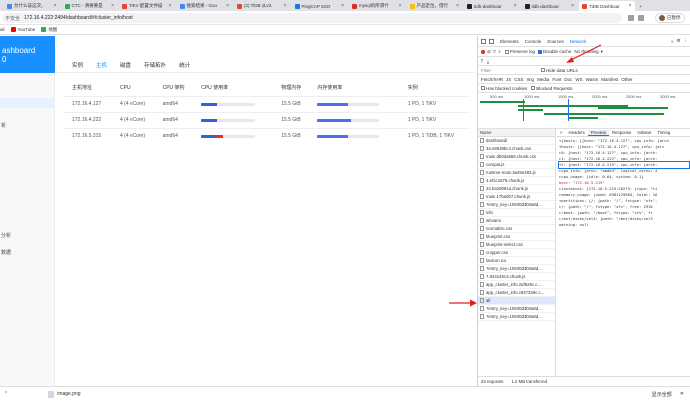 The width and height of the screenshot is (690, 401). What do you see at coordinates (631, 18) in the screenshot?
I see `bookmark-star-icon` at bounding box center [631, 18].